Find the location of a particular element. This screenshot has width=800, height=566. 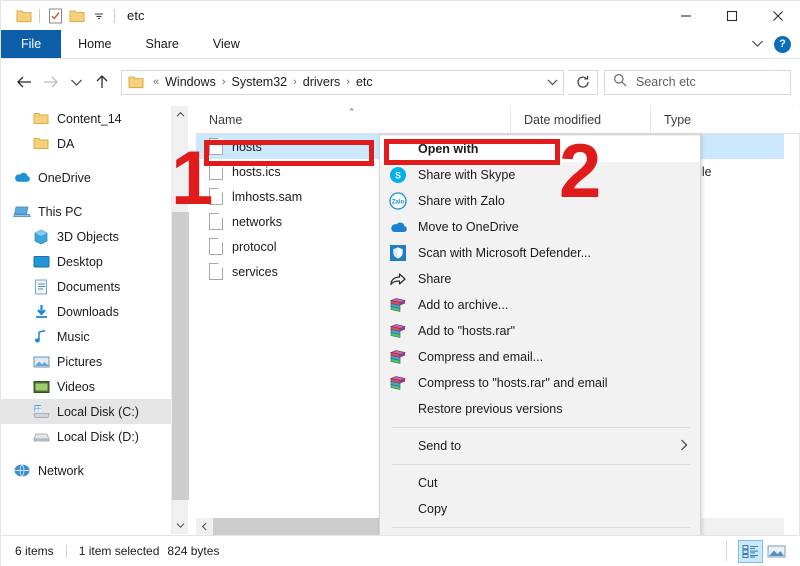

sidebar-item-this-pc: This PC is located at coordinates (86, 211).